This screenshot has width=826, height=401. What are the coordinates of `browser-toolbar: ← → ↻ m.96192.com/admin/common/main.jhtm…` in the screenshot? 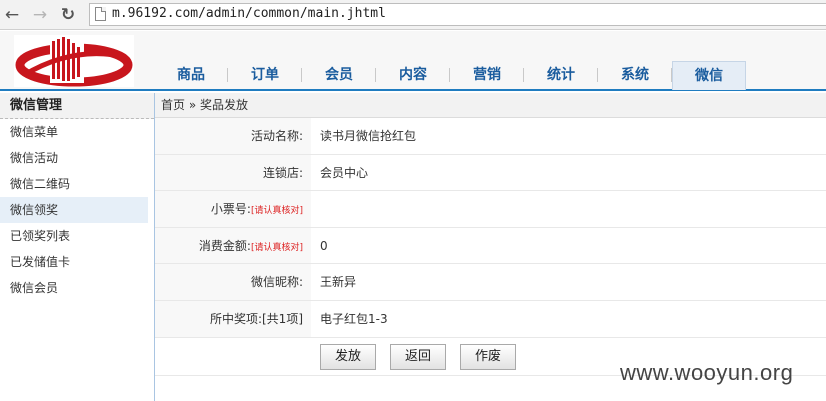 It's located at (413, 15).